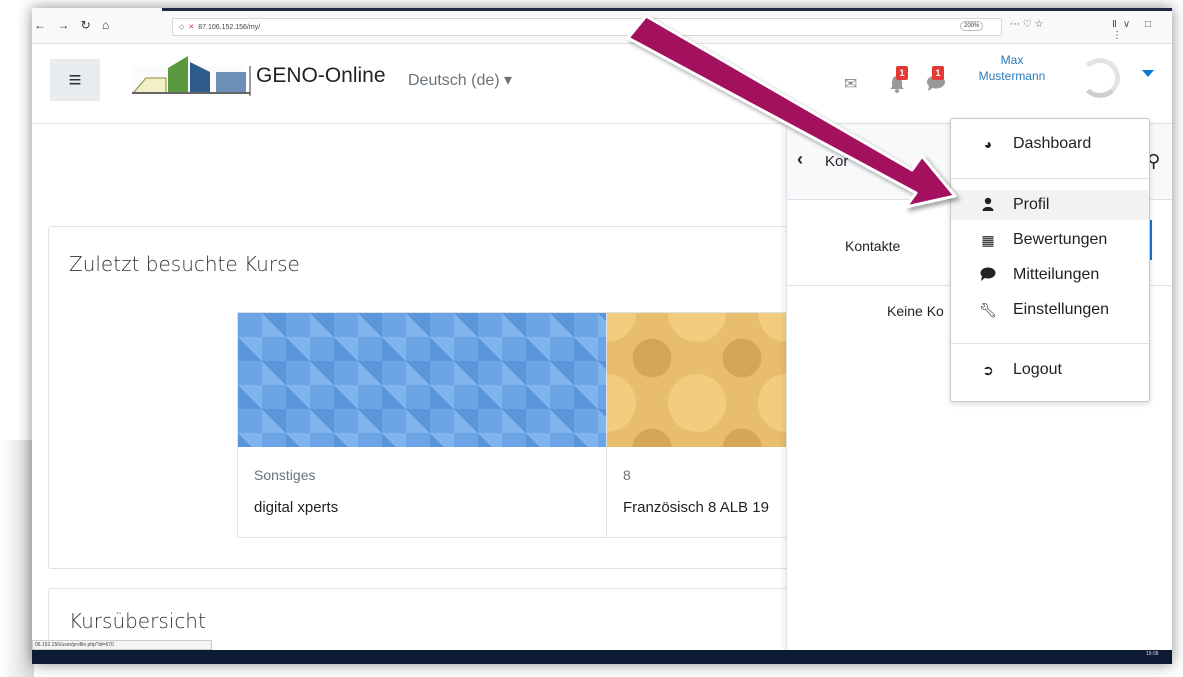 The height and width of the screenshot is (677, 1183). I want to click on menu-item-label: Mitteilungen, so click(1056, 274).